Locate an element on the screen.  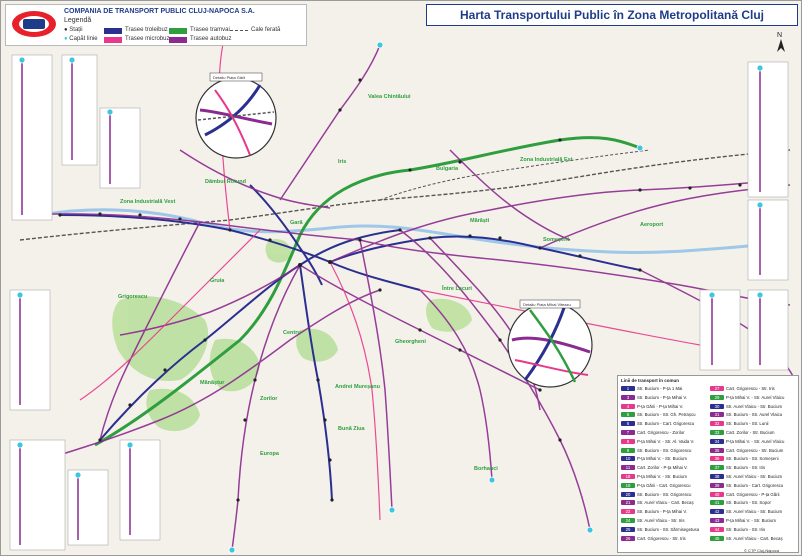
district-label: Gheorgheni is located at coordinates (410, 342).